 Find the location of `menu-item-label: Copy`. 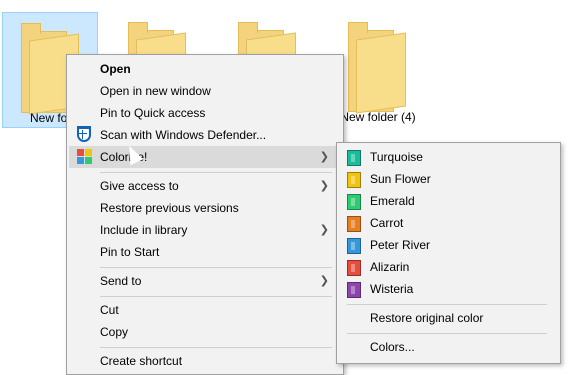

menu-item-label: Copy is located at coordinates (114, 332).